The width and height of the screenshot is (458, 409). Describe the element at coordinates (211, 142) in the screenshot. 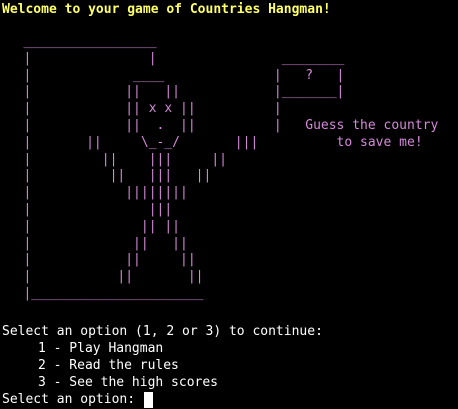

I see `art-line: | || \_-_/ ||| to save me!` at that location.